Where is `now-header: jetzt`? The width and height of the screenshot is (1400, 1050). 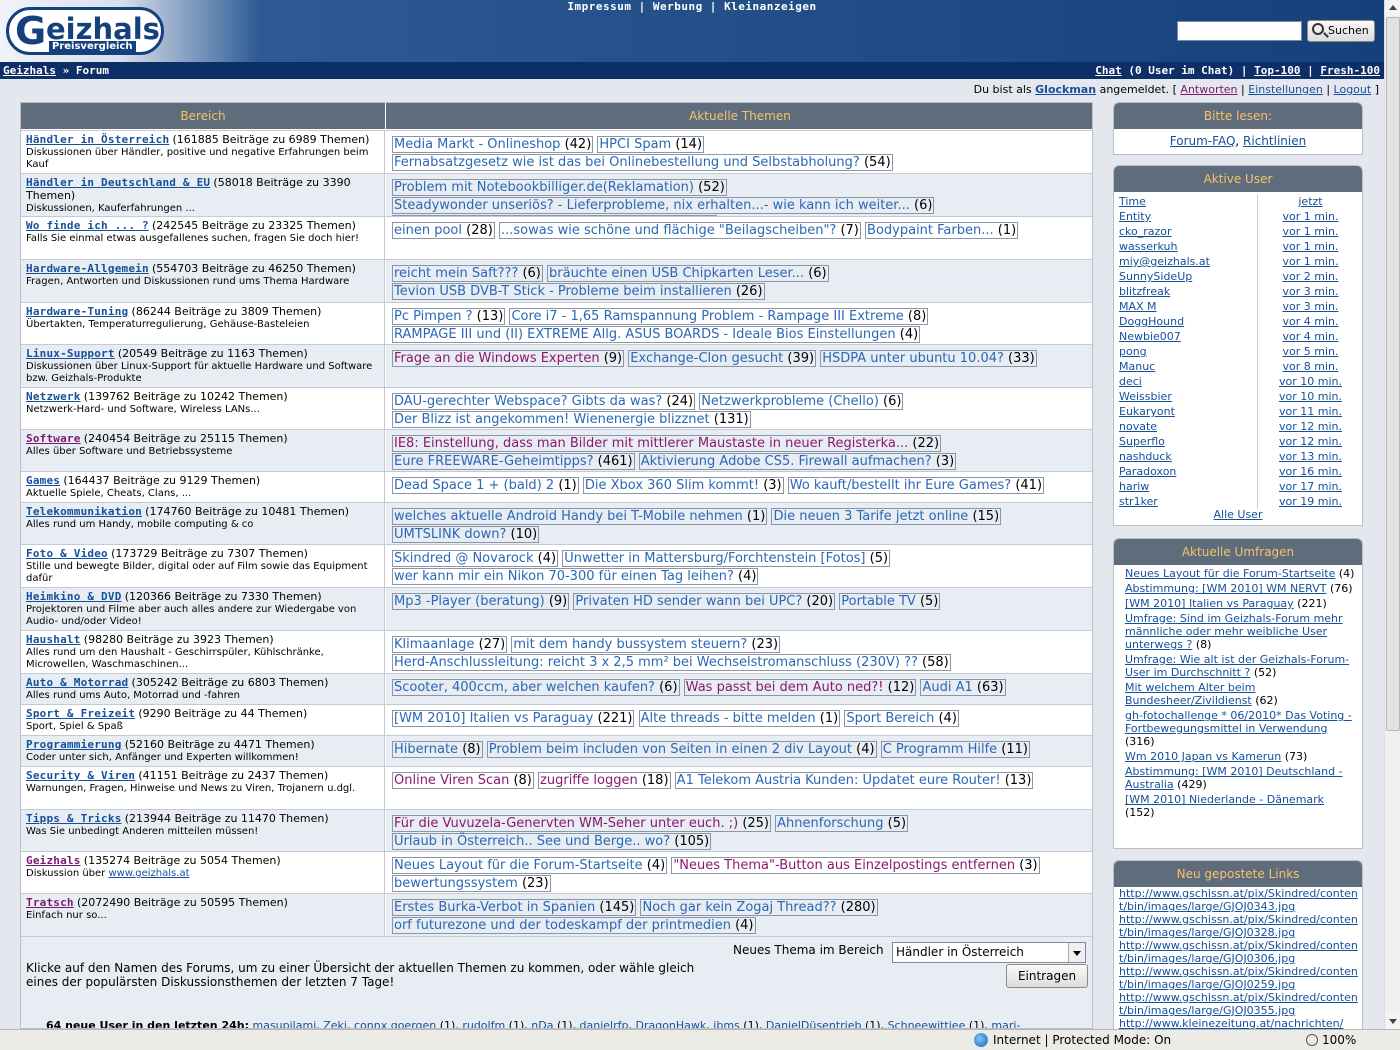 now-header: jetzt is located at coordinates (1309, 201).